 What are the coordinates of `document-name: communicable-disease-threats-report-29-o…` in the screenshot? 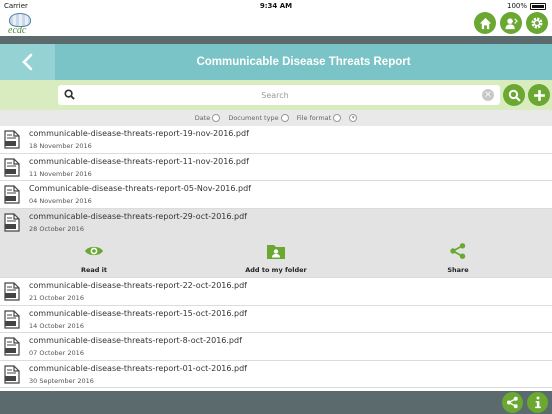 It's located at (138, 216).